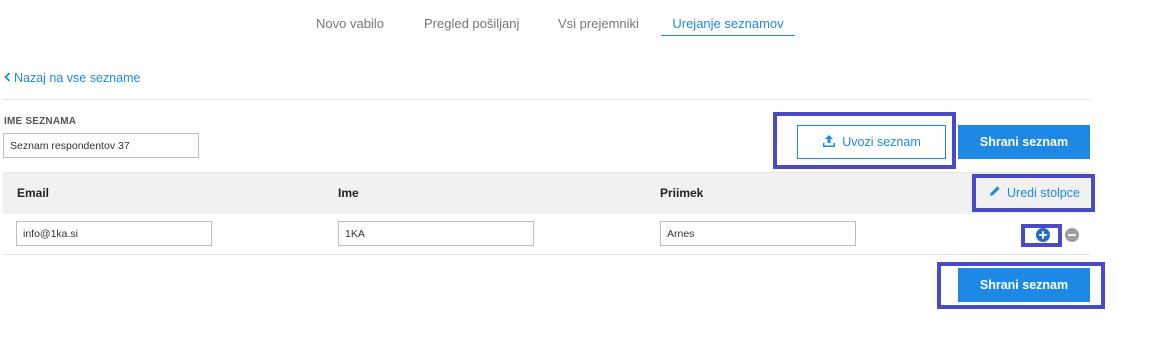 Image resolution: width=1155 pixels, height=349 pixels. Describe the element at coordinates (114, 233) in the screenshot. I see `row-email-input` at that location.